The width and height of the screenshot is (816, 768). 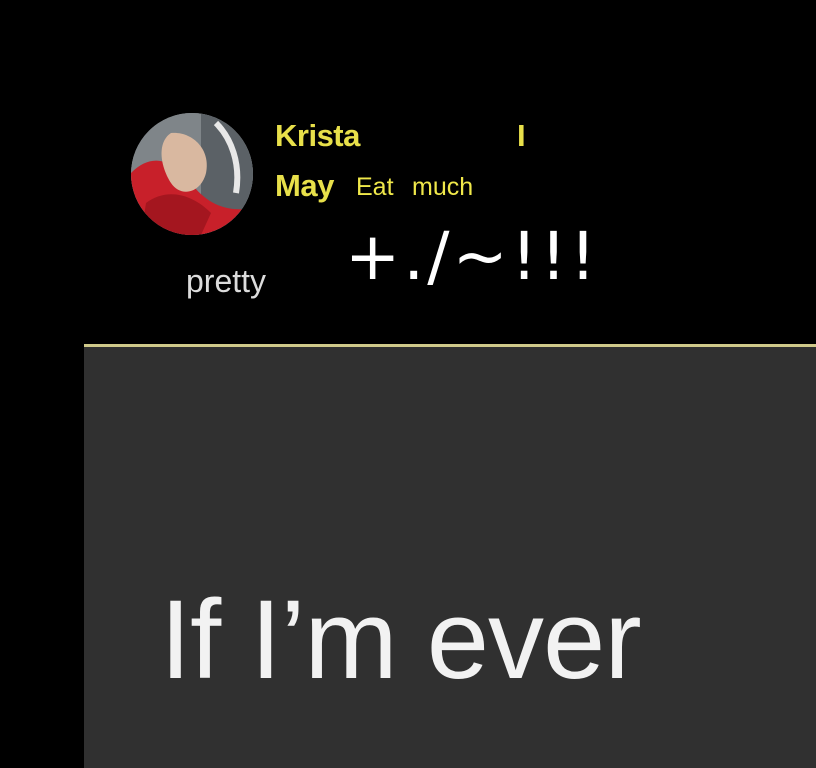 I want to click on caption-word-eat: Eat, so click(x=375, y=187).